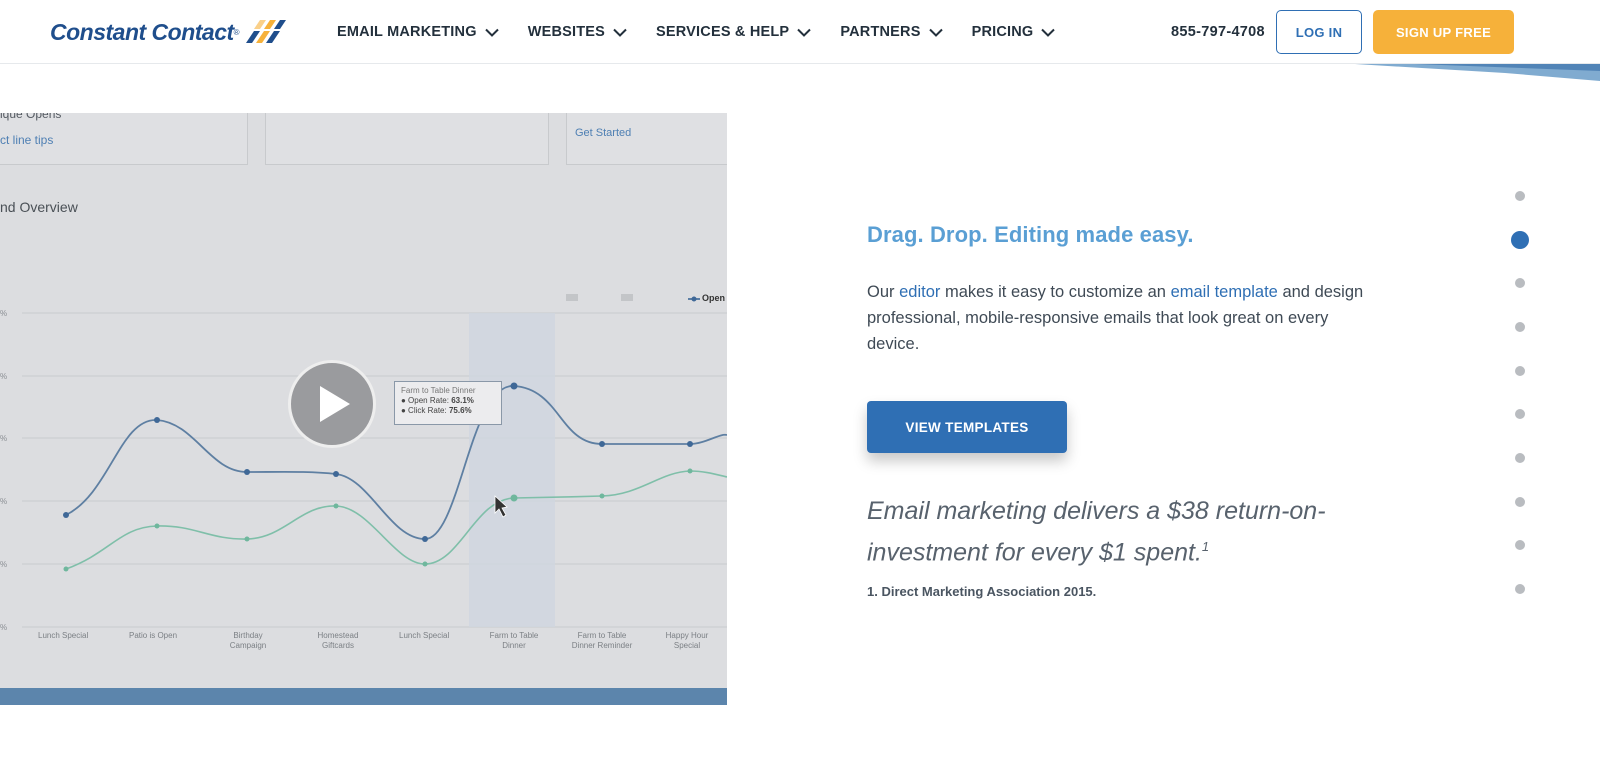  What do you see at coordinates (1218, 32) in the screenshot?
I see `phone-link: 855-797-4708` at bounding box center [1218, 32].